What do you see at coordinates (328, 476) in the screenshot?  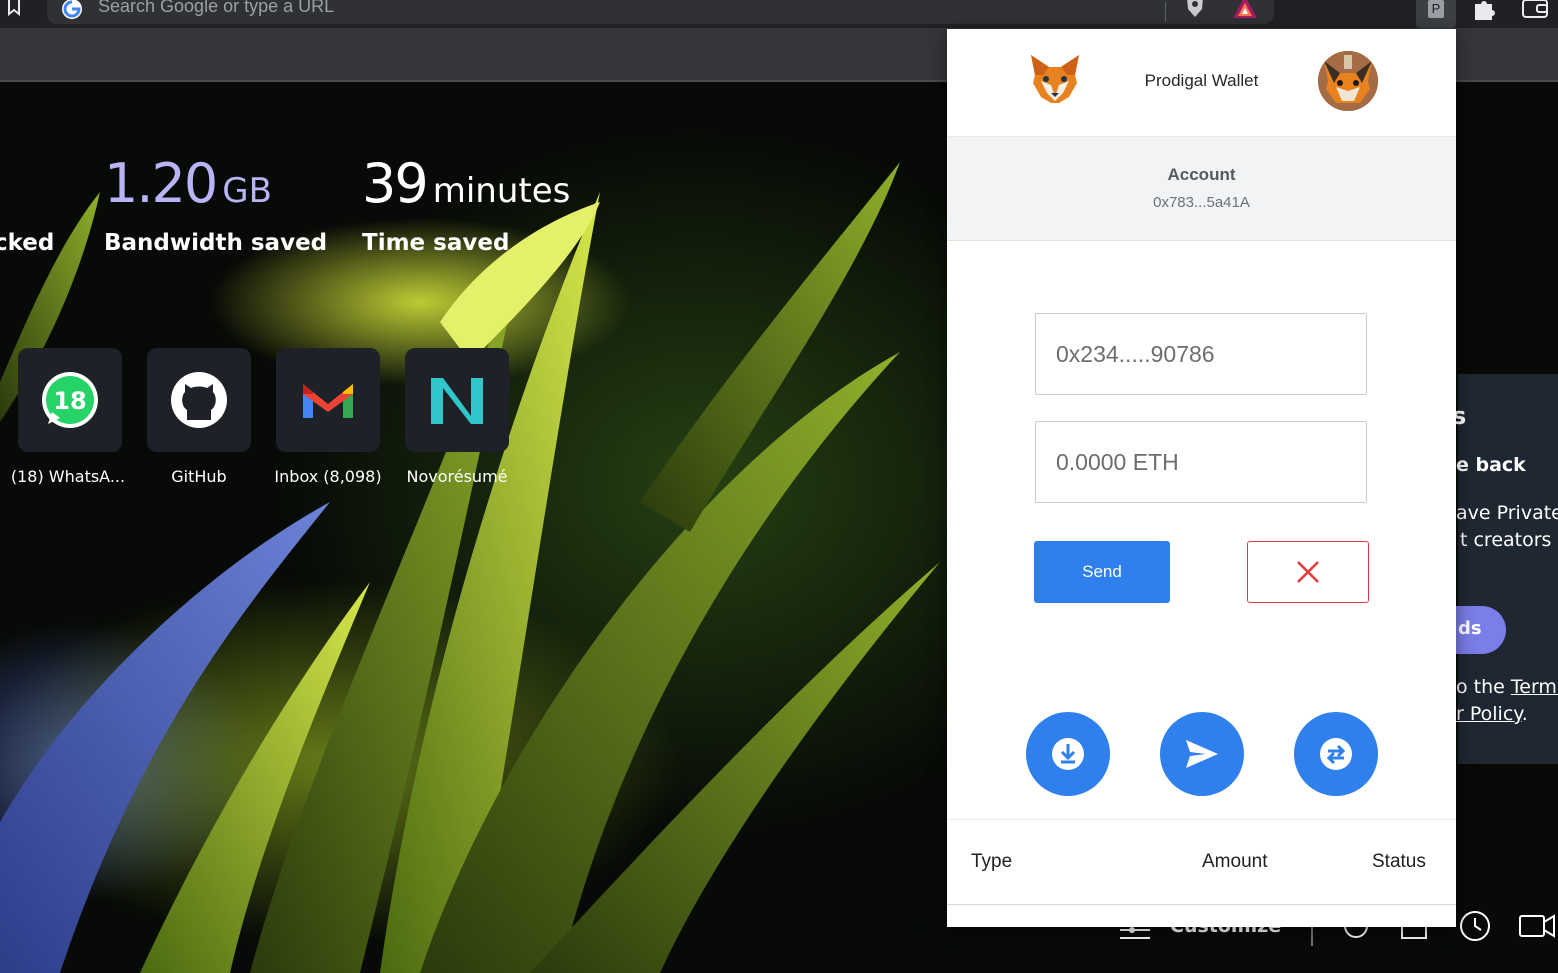 I see `tile-gmail-label: Inbox (8,098)` at bounding box center [328, 476].